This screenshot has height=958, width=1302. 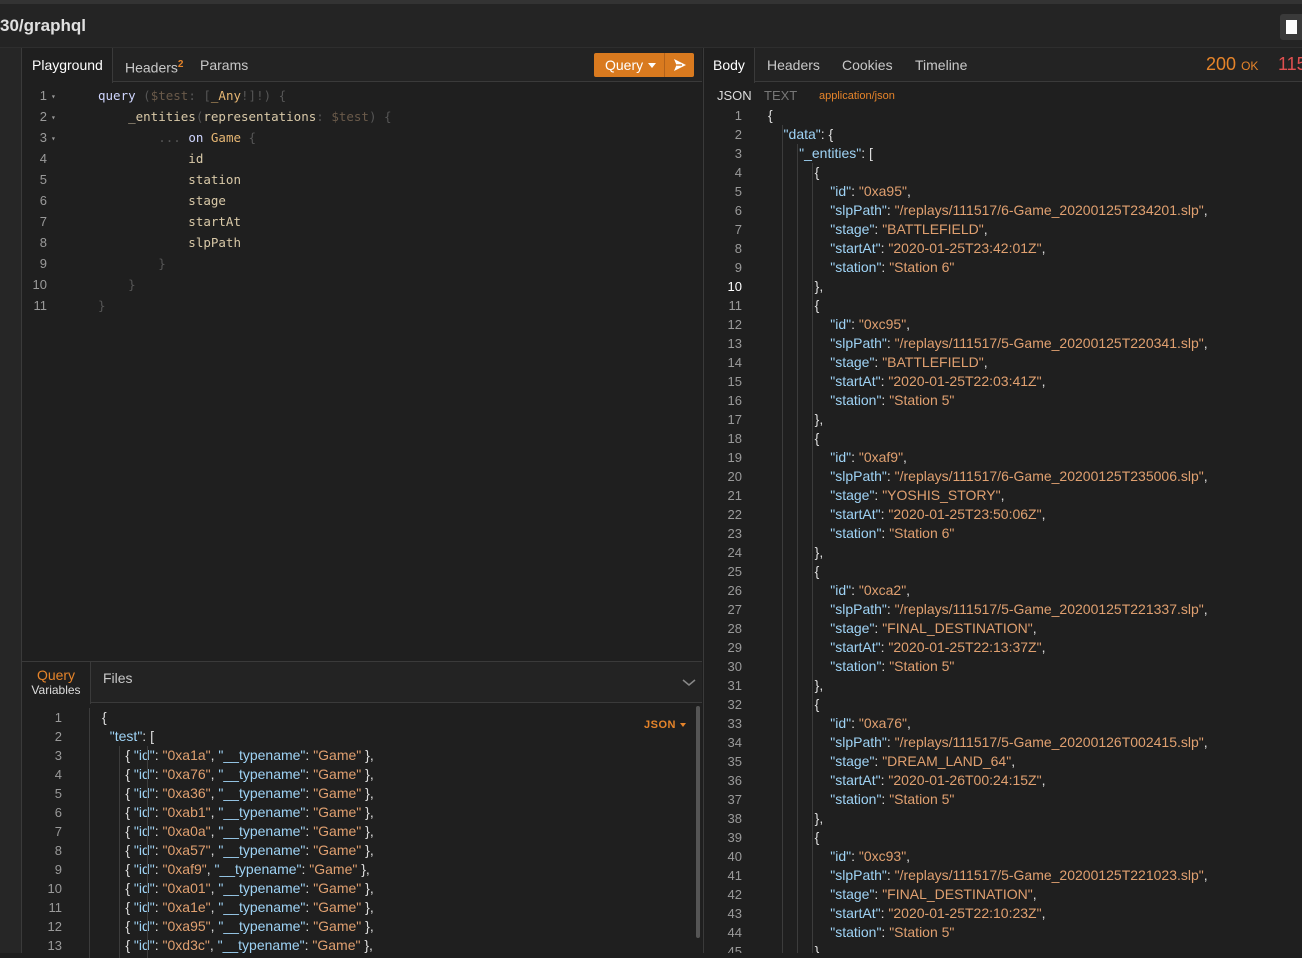 What do you see at coordinates (698, 822) in the screenshot?
I see `variables-scrollbar` at bounding box center [698, 822].